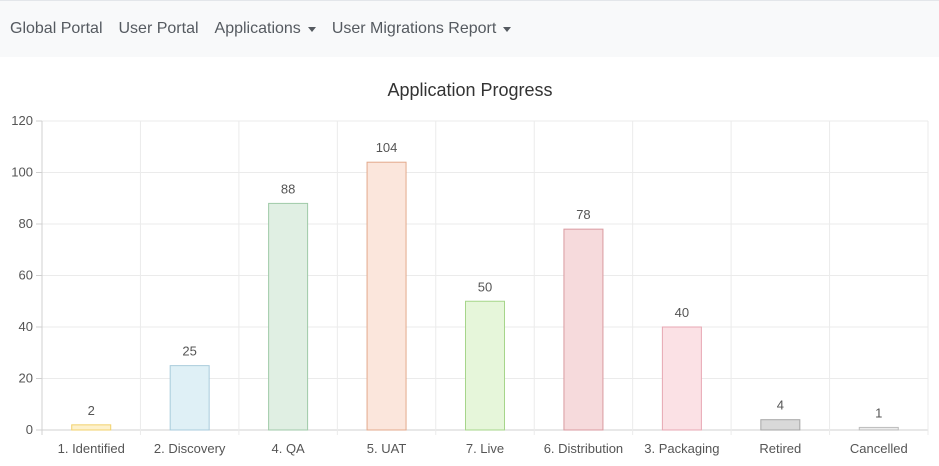 Image resolution: width=939 pixels, height=466 pixels. I want to click on nav-item-label: User Portal, so click(158, 28).